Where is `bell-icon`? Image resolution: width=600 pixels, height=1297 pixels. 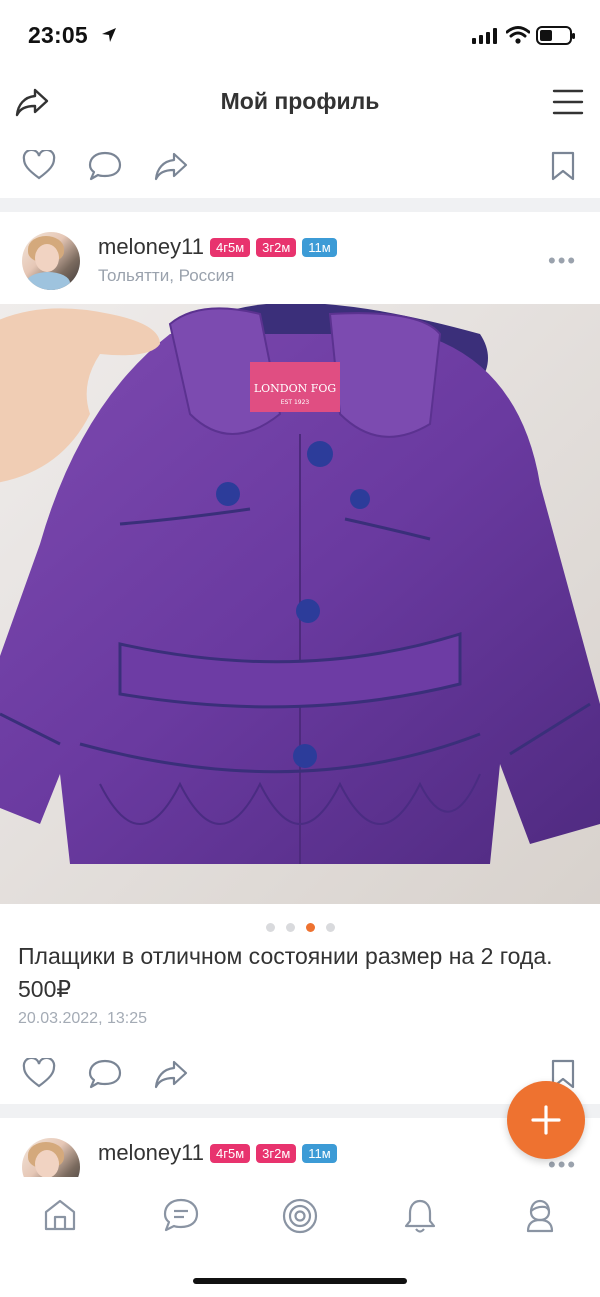 bell-icon is located at coordinates (420, 1216).